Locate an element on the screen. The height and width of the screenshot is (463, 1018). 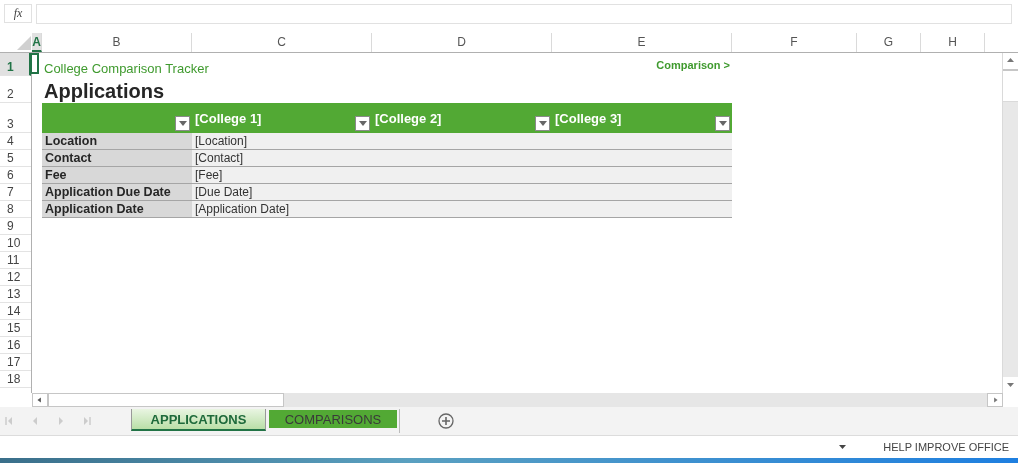
row-header: 17 is located at coordinates (14, 362).